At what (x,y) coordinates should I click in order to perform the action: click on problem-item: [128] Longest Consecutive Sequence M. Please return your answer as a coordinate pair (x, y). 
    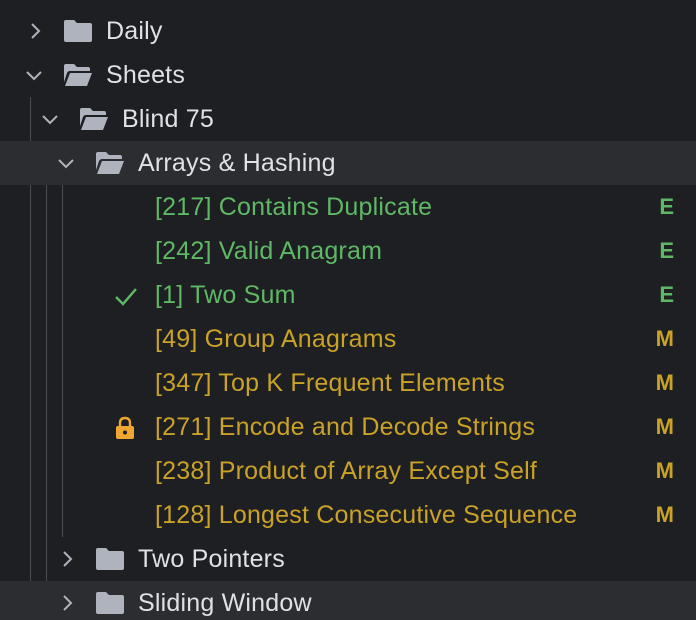
    Looking at the image, I should click on (348, 515).